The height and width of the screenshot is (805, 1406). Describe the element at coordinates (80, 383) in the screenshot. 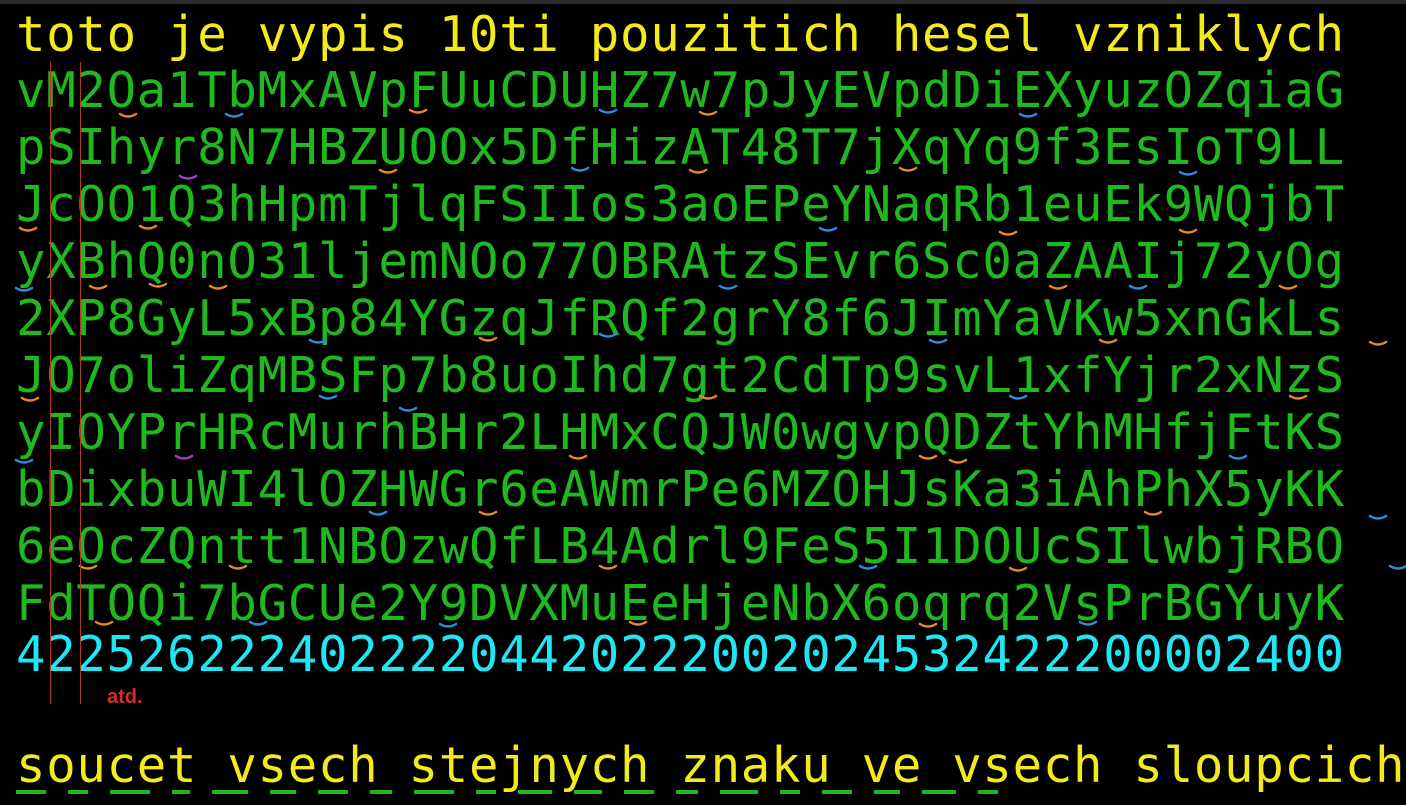

I see `column-guide-right` at that location.